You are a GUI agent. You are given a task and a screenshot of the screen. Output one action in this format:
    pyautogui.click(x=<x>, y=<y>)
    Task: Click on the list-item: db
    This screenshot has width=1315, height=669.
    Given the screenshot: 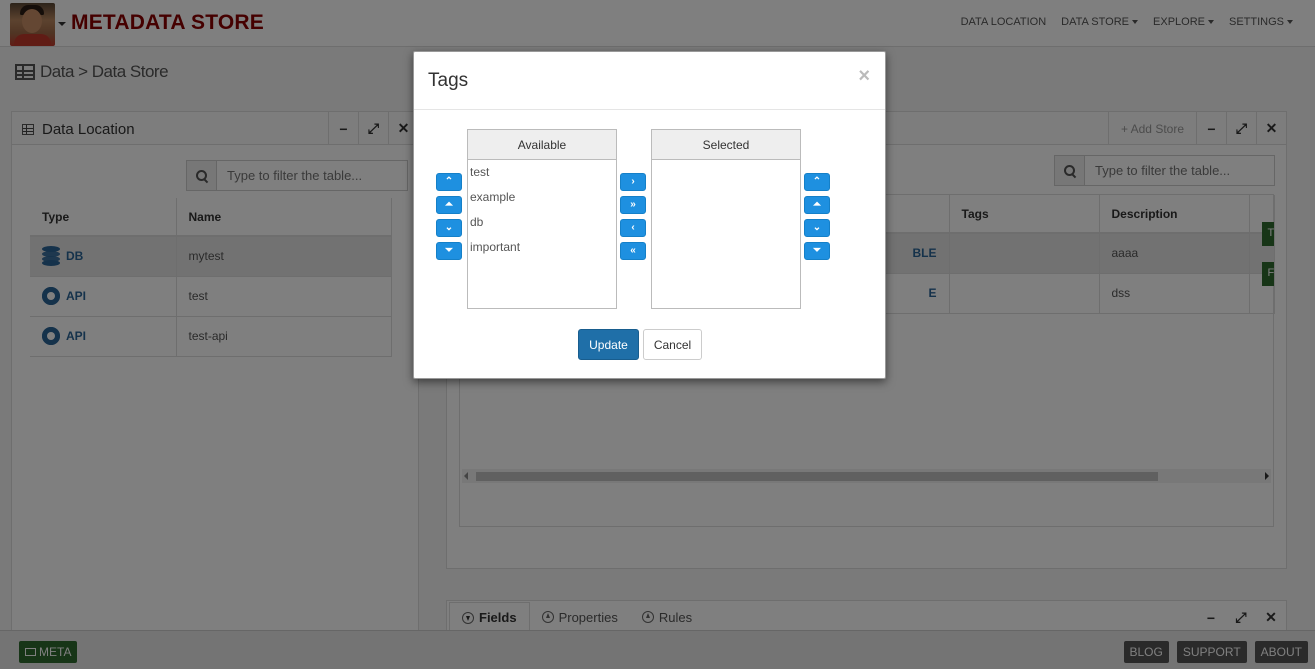 What is the action you would take?
    pyautogui.click(x=542, y=222)
    